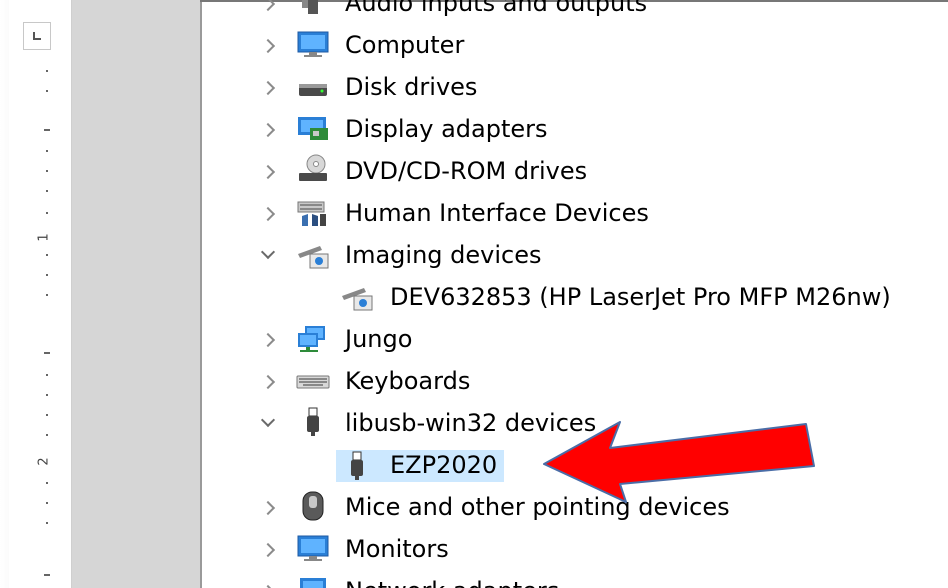 The image size is (948, 588). Describe the element at coordinates (443, 255) in the screenshot. I see `tree-item-label: Imaging devices` at that location.